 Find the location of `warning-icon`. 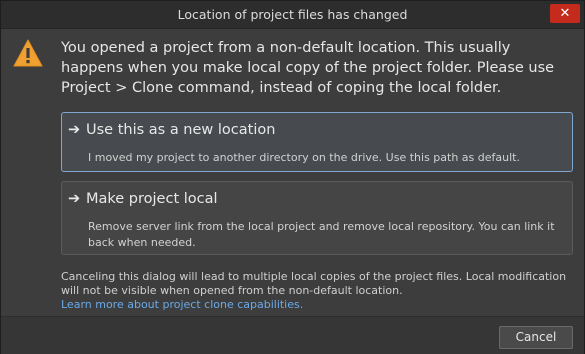

warning-icon is located at coordinates (28, 53).